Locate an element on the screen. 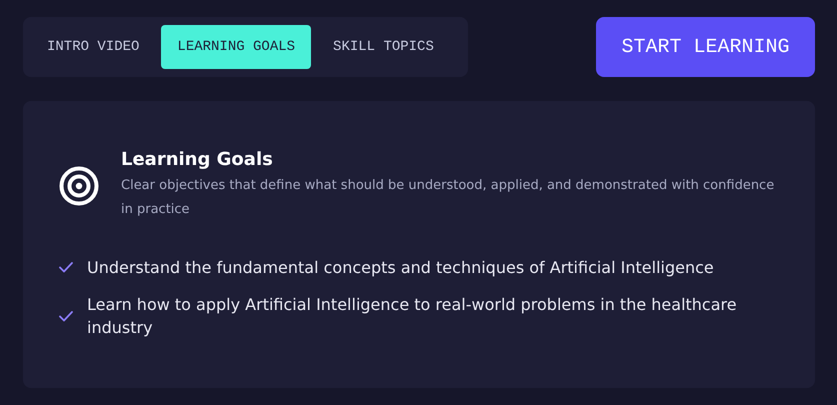 The height and width of the screenshot is (405, 837). goal-text: Understand the fundamental concepts and techniques of Artificial Intelligence is located at coordinates (400, 268).